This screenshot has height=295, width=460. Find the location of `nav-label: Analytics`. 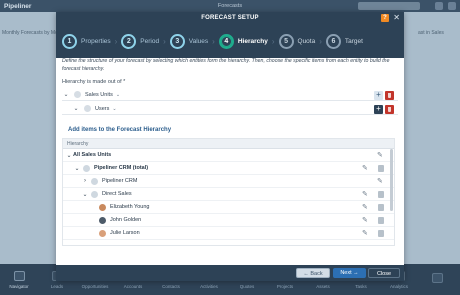

nav-label: Analytics is located at coordinates (398, 286).